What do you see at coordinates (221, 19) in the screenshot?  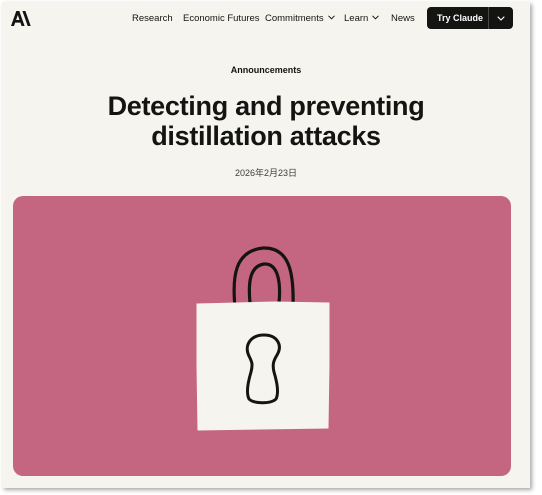 I see `nav-economic-futures: Economic Futures` at bounding box center [221, 19].